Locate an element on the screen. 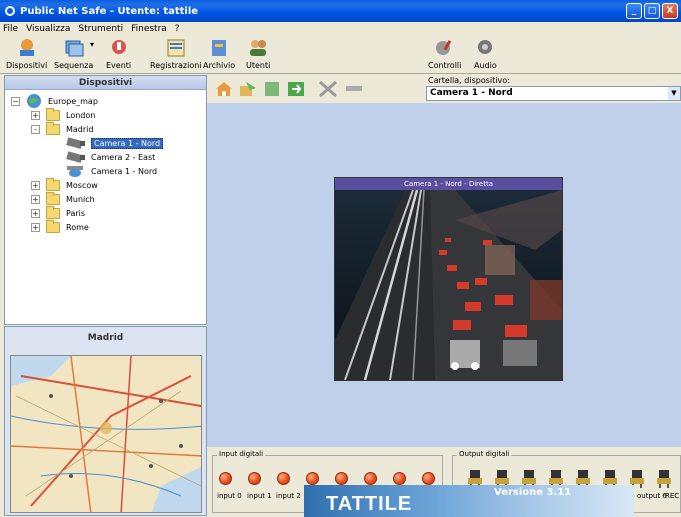 This screenshot has height=517, width=681. tree-root-label: Europe_map is located at coordinates (73, 101).